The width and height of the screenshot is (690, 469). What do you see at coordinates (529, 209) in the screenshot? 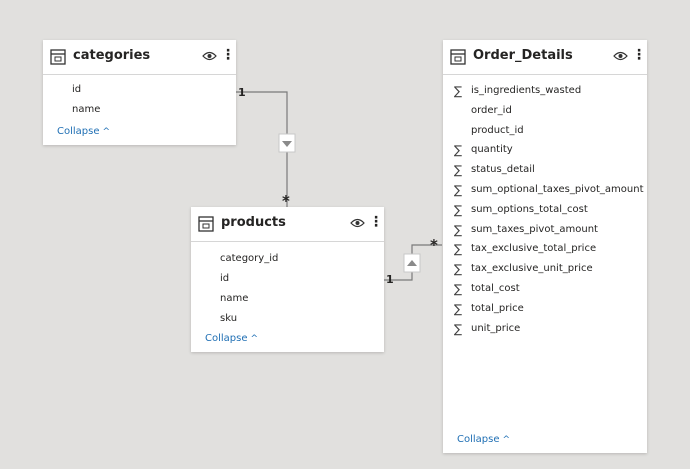
I see `field-name: sum_options_total_cost` at bounding box center [529, 209].